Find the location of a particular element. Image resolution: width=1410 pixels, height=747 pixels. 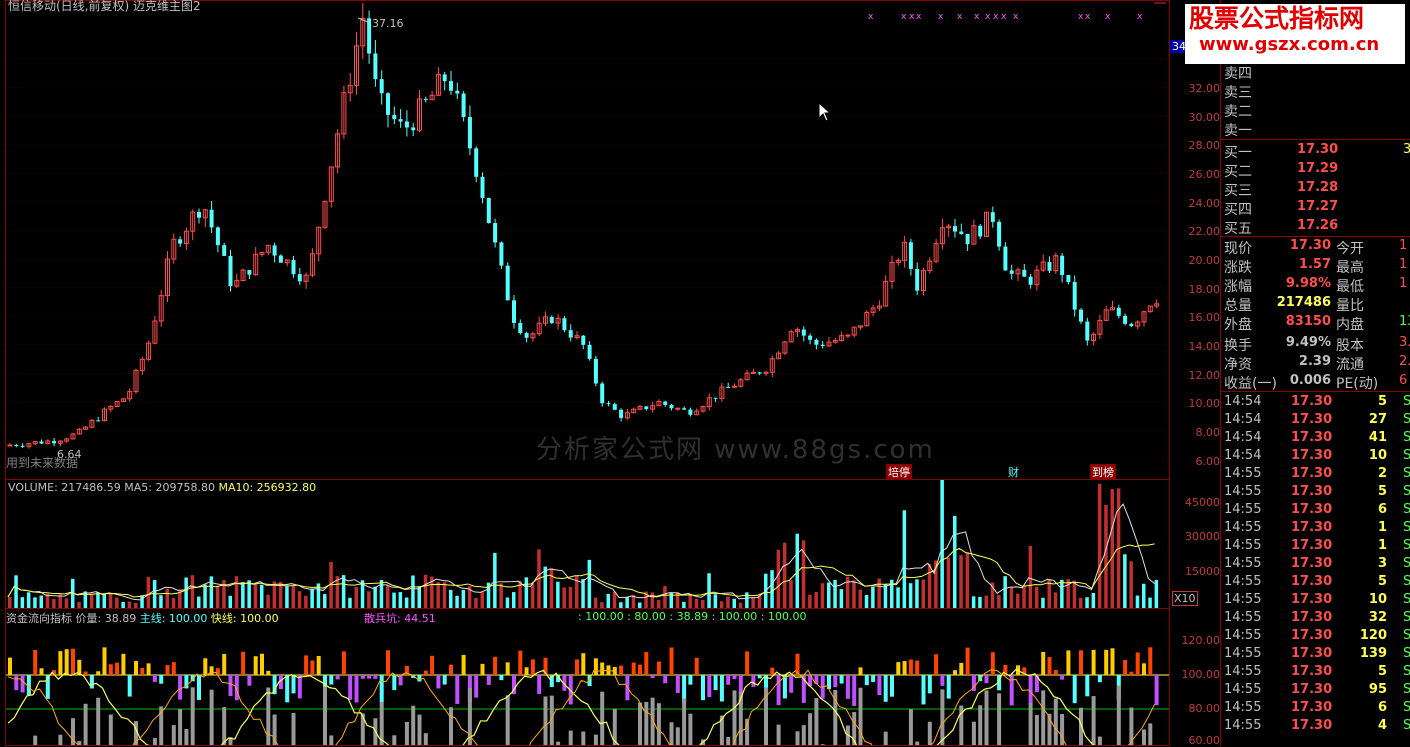

trade-tick-row: 14:55 17.30 6 S is located at coordinates (1315, 511).